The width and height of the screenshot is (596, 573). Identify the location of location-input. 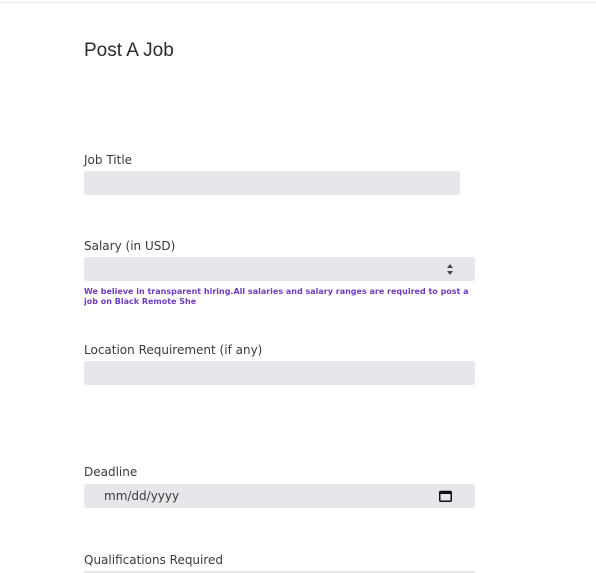
(279, 373).